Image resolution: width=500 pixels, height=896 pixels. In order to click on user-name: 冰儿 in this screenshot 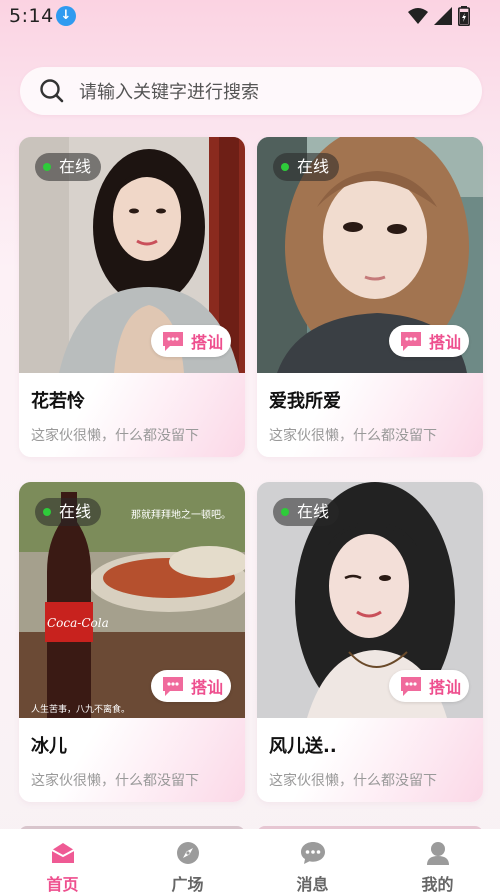, I will do `click(49, 746)`.